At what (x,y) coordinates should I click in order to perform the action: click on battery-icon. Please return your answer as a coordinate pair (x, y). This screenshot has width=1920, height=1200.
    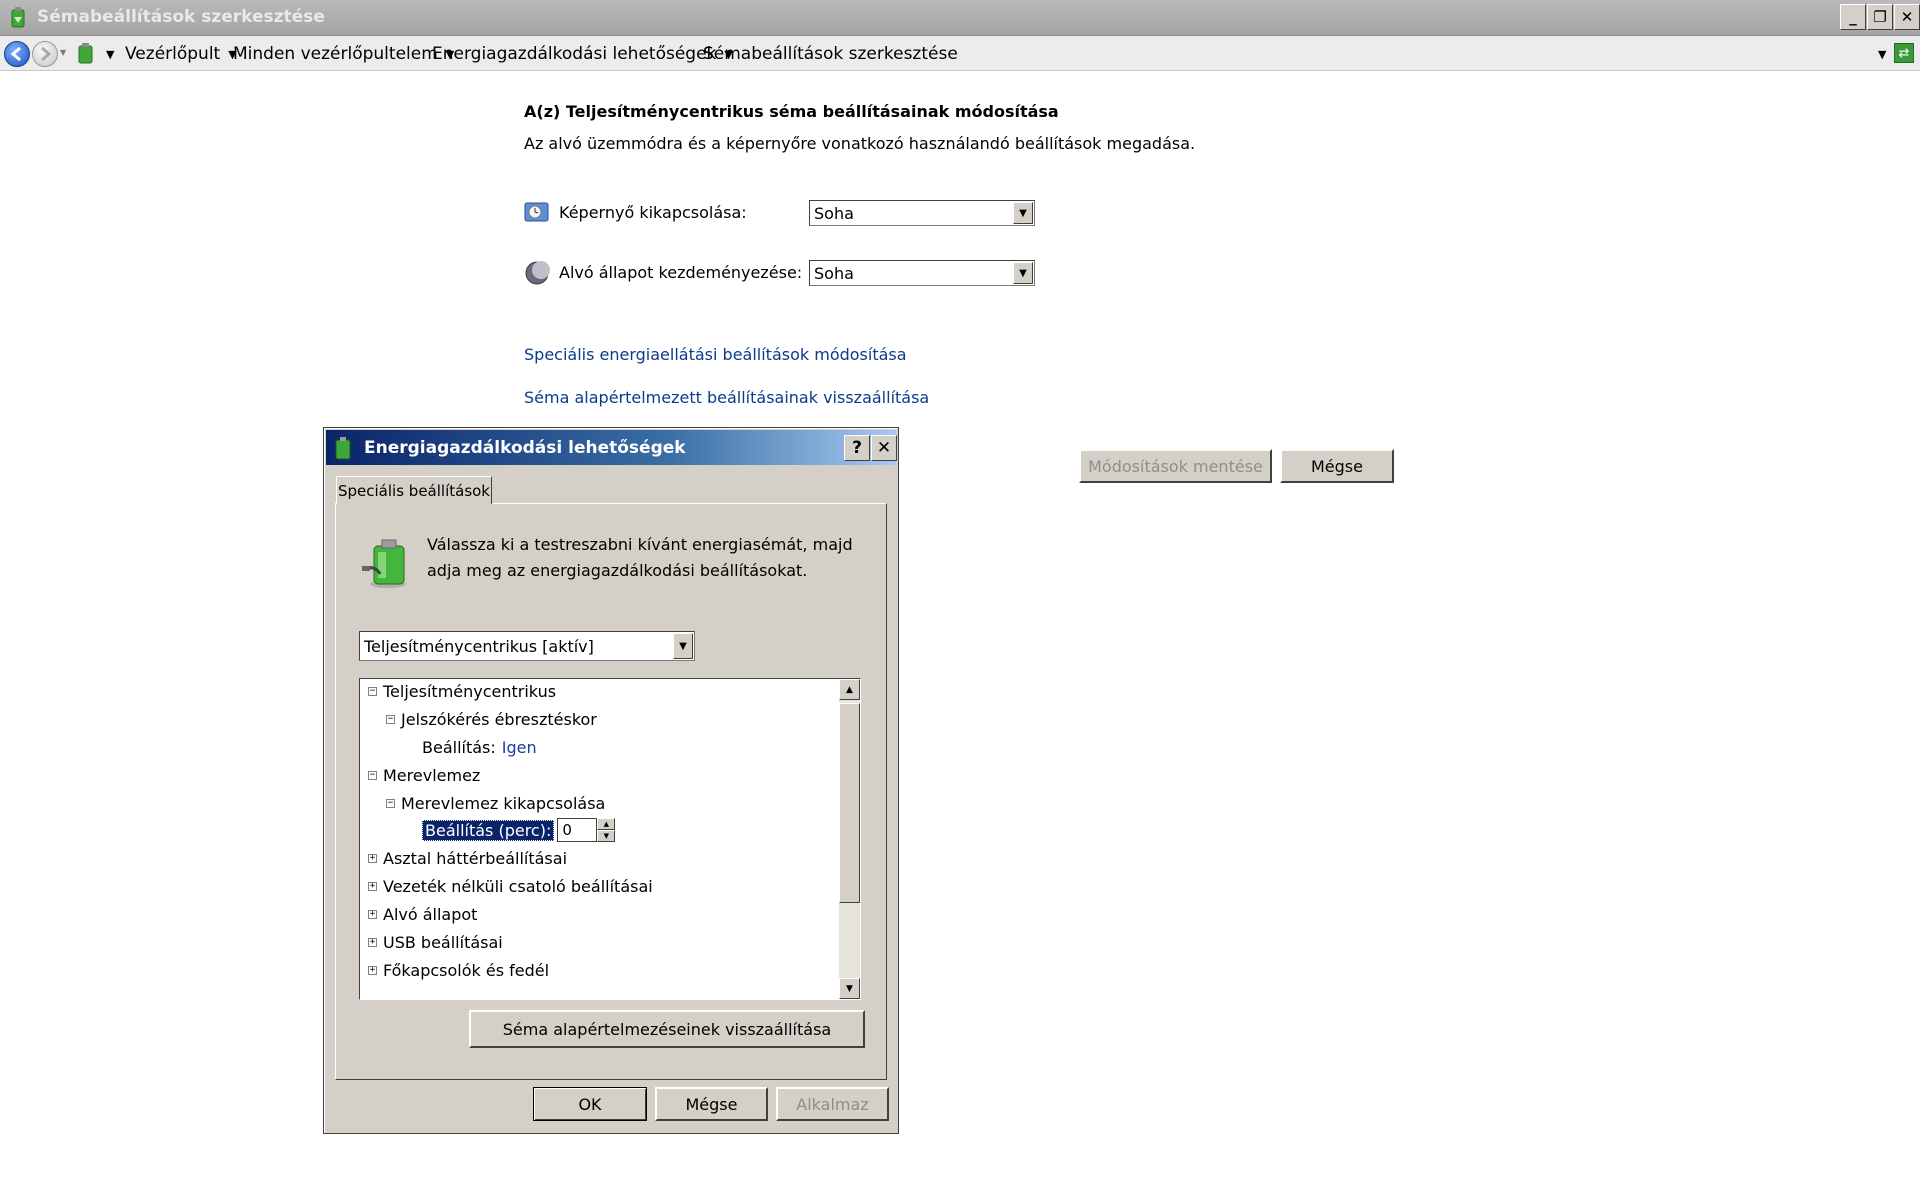
    Looking at the image, I should click on (343, 448).